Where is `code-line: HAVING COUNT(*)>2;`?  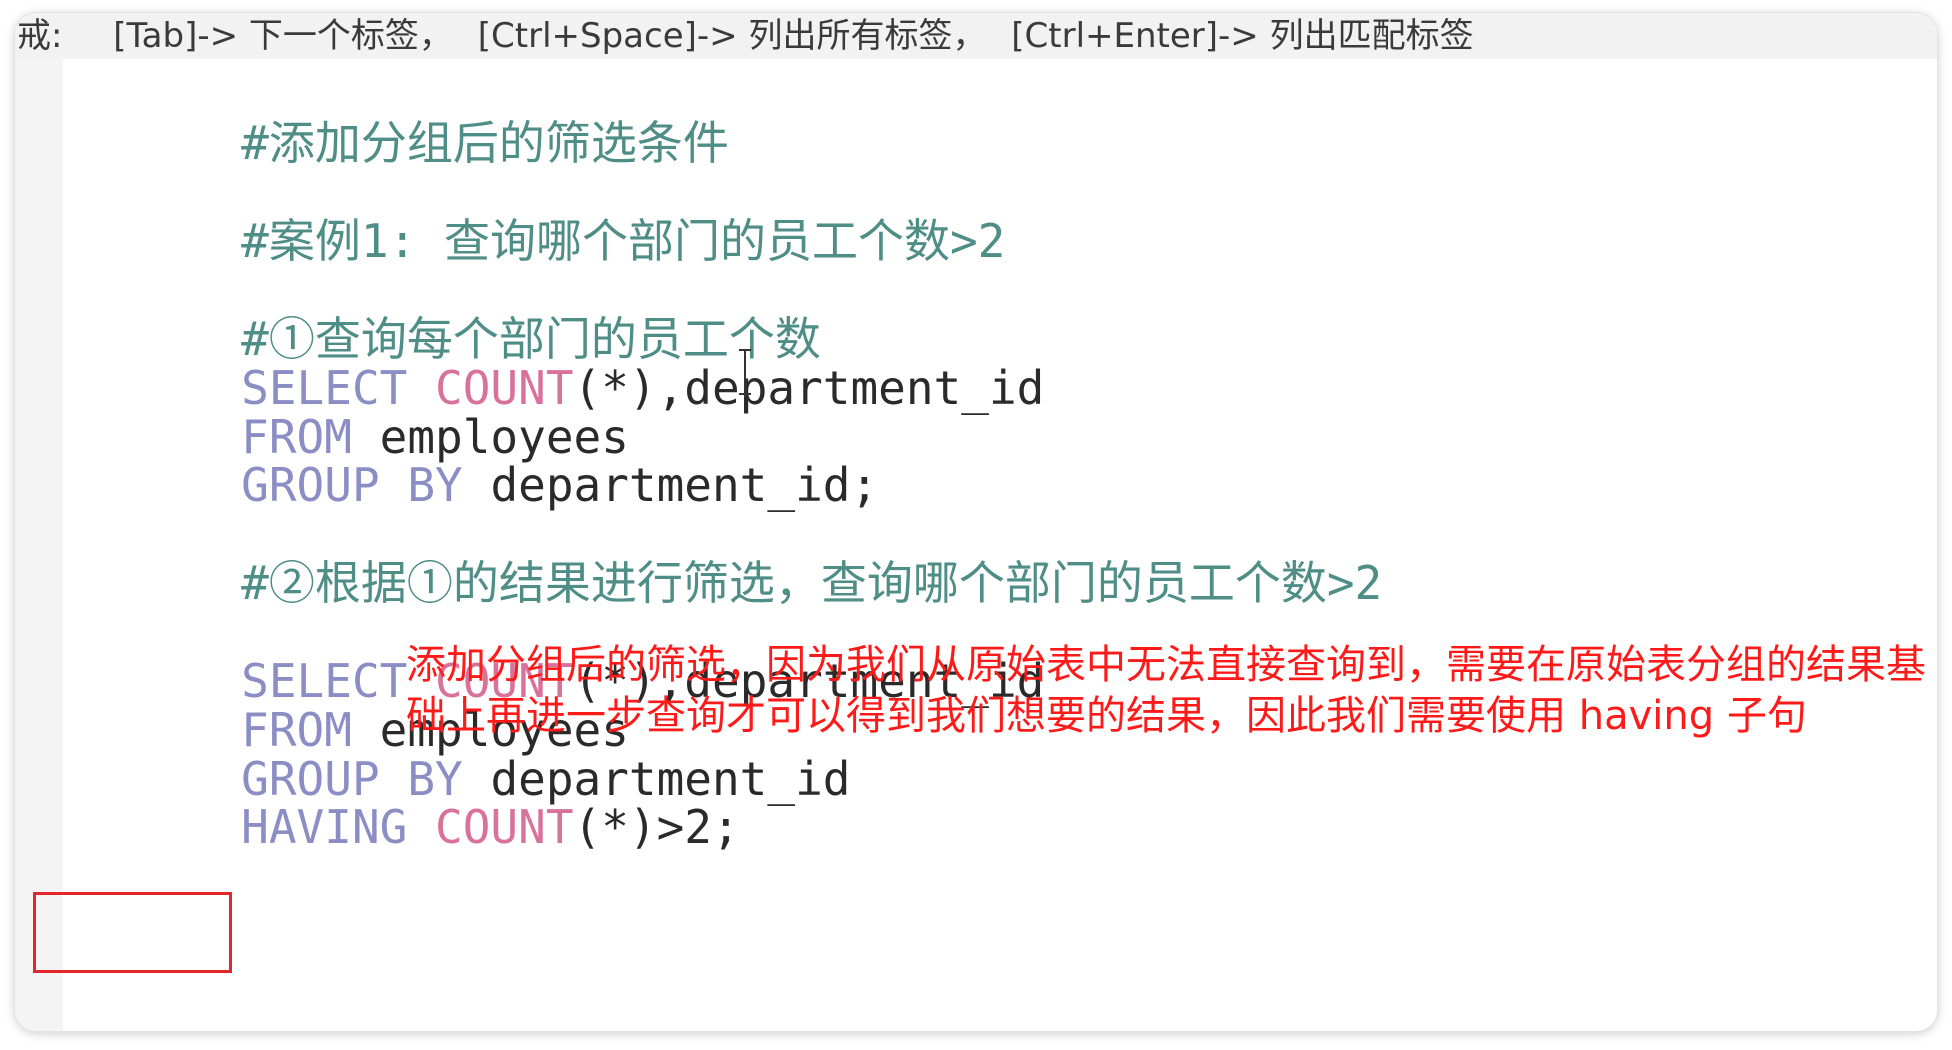
code-line: HAVING COUNT(*)>2; is located at coordinates (407, 827).